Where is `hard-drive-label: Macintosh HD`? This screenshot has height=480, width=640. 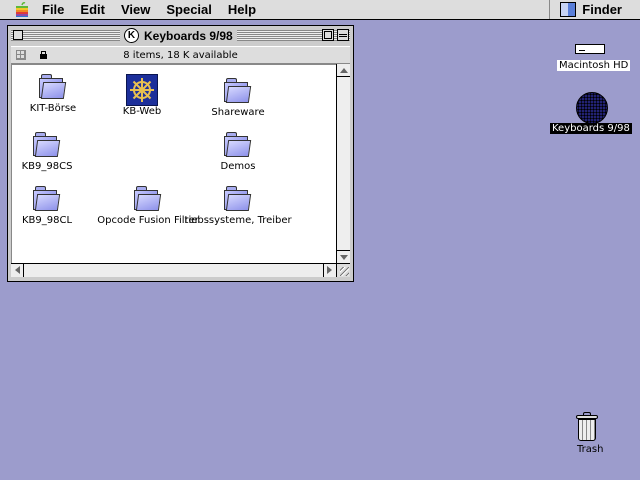
hard-drive-label: Macintosh HD is located at coordinates (594, 65).